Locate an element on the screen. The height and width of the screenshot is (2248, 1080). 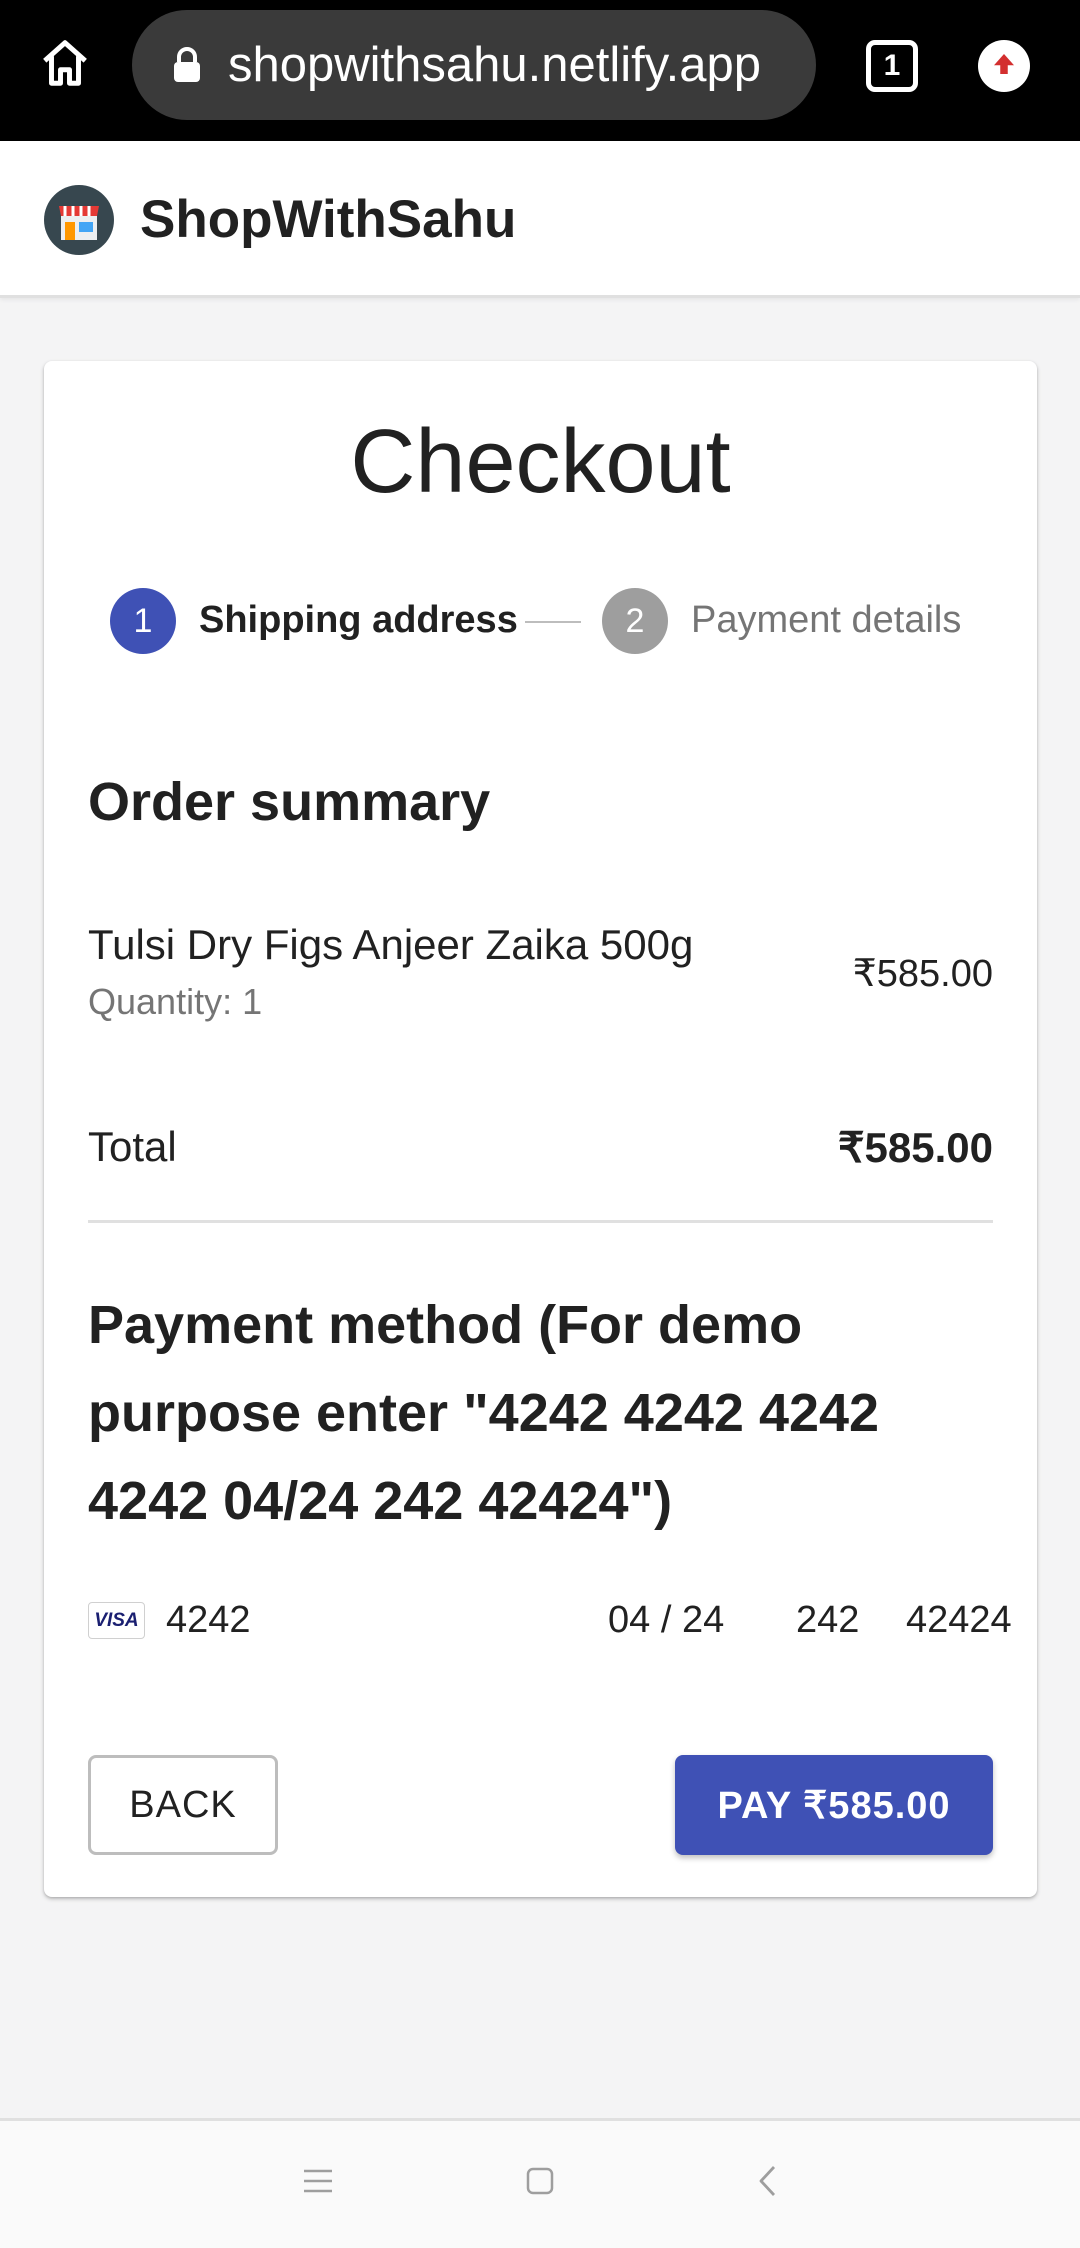
total-value: ₹585.00 is located at coordinates (915, 1147).